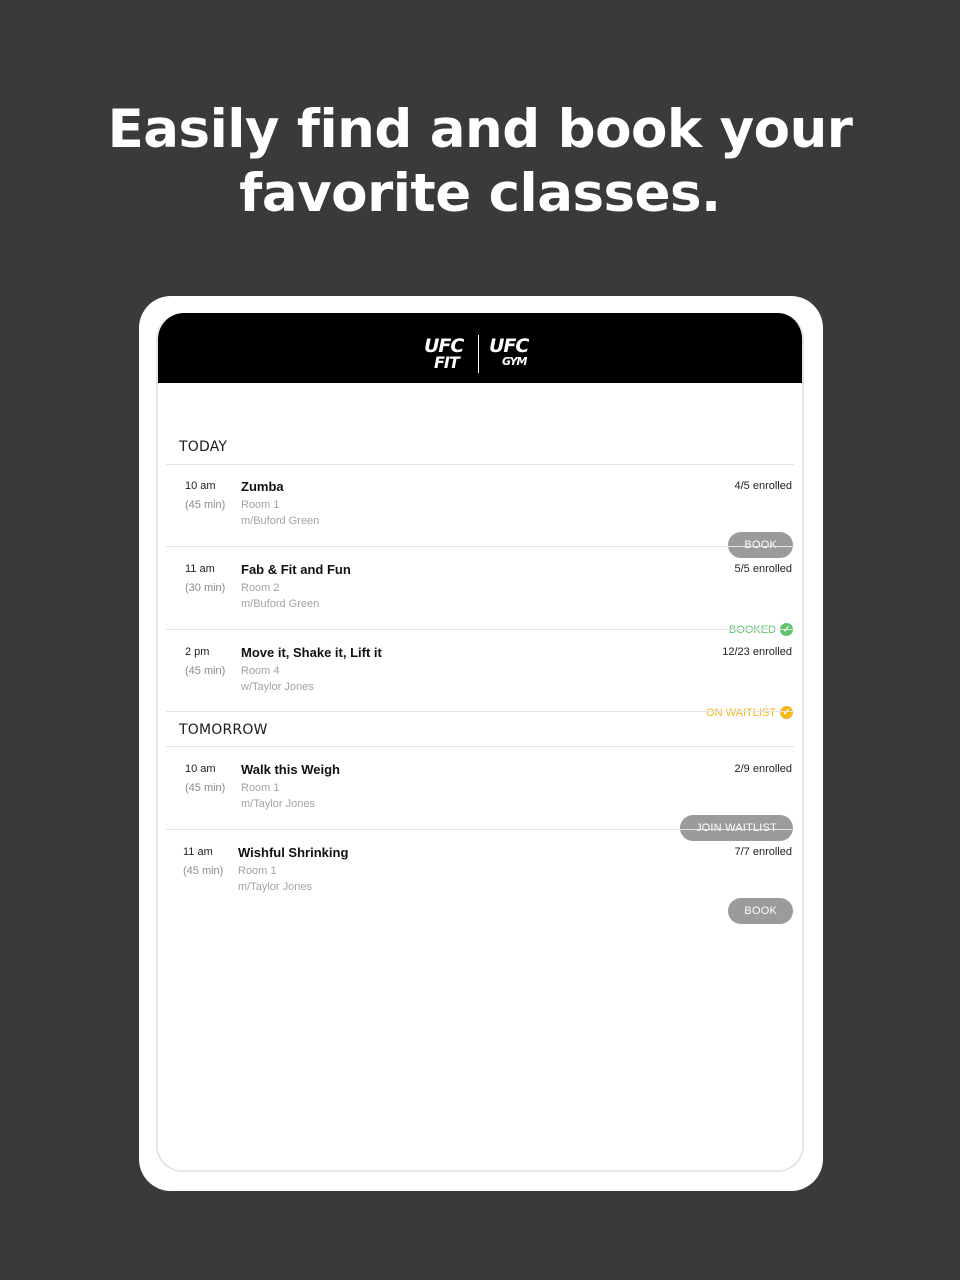 The image size is (960, 1280). I want to click on class-room: Room 2, so click(260, 588).